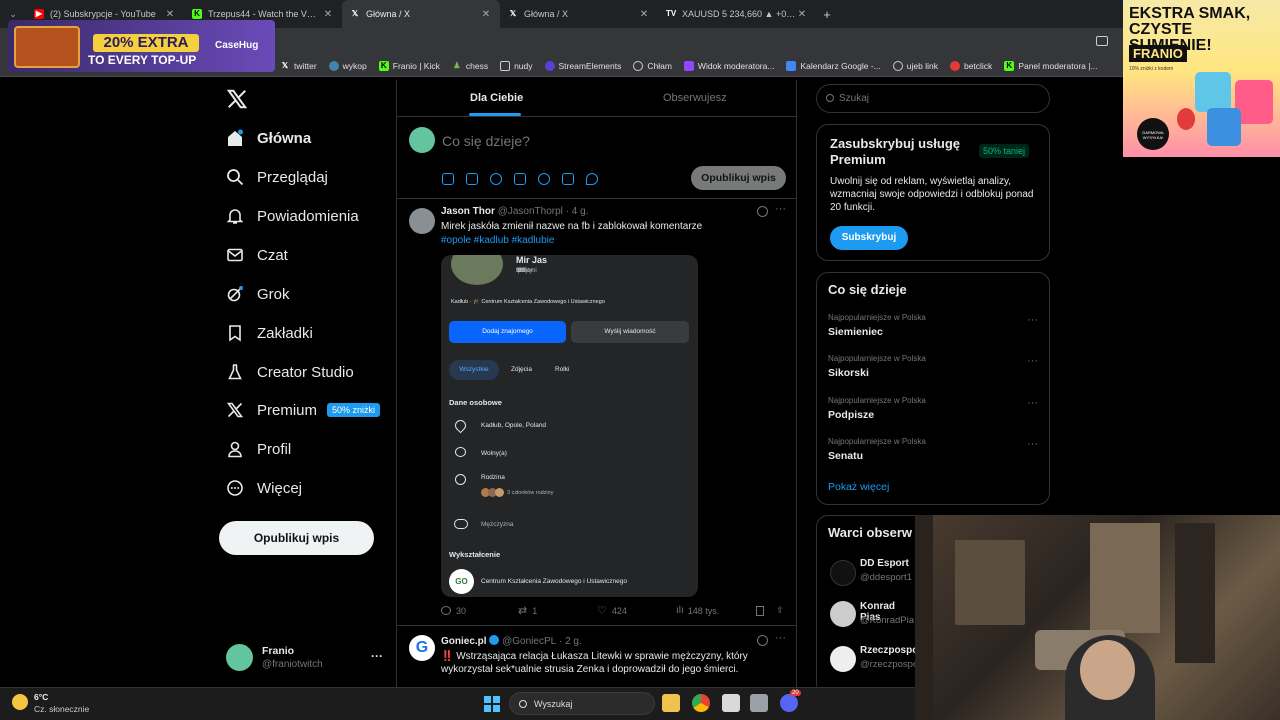  Describe the element at coordinates (970, 65) in the screenshot. I see `bookmark-betclick: betclick` at that location.